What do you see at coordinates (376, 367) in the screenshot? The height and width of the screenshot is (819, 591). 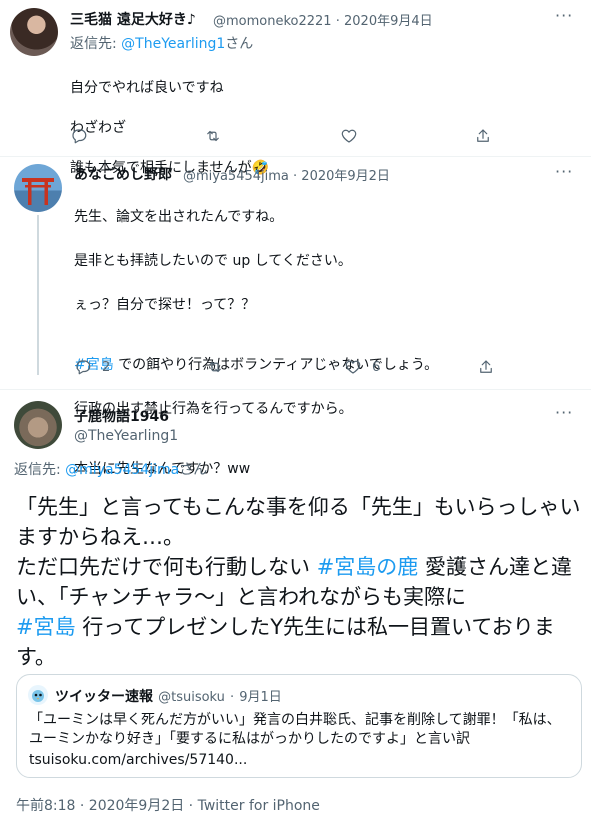 I see `like-count: 6` at bounding box center [376, 367].